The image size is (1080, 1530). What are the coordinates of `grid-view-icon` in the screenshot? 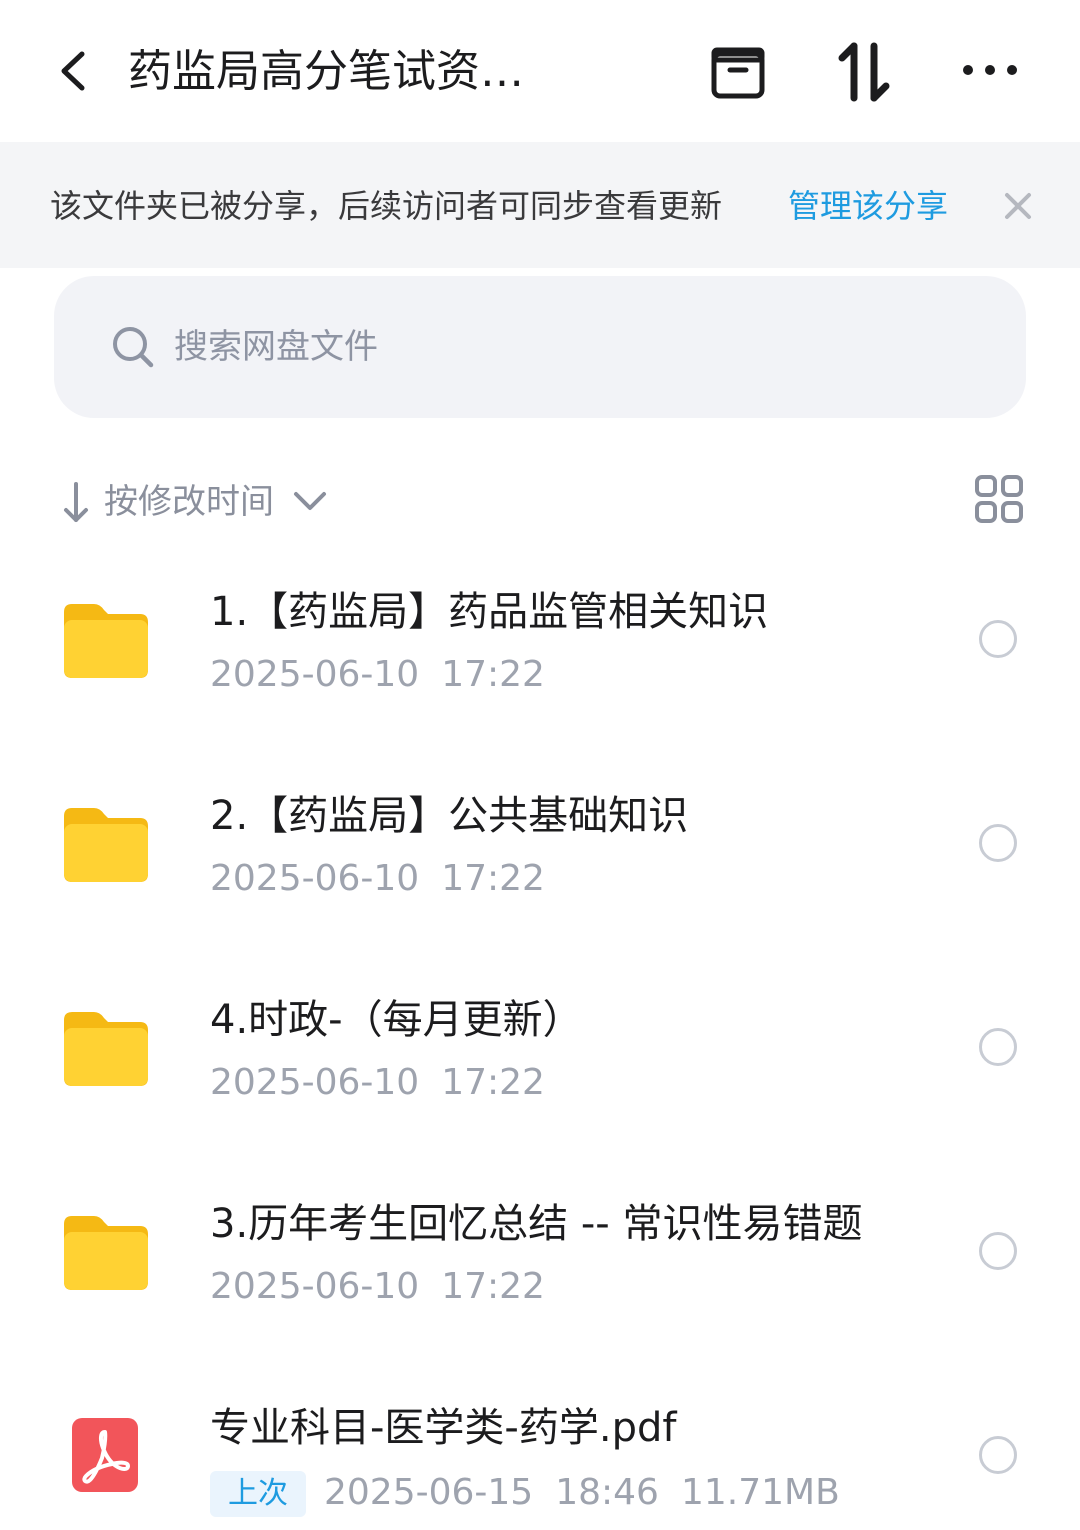 It's located at (999, 499).